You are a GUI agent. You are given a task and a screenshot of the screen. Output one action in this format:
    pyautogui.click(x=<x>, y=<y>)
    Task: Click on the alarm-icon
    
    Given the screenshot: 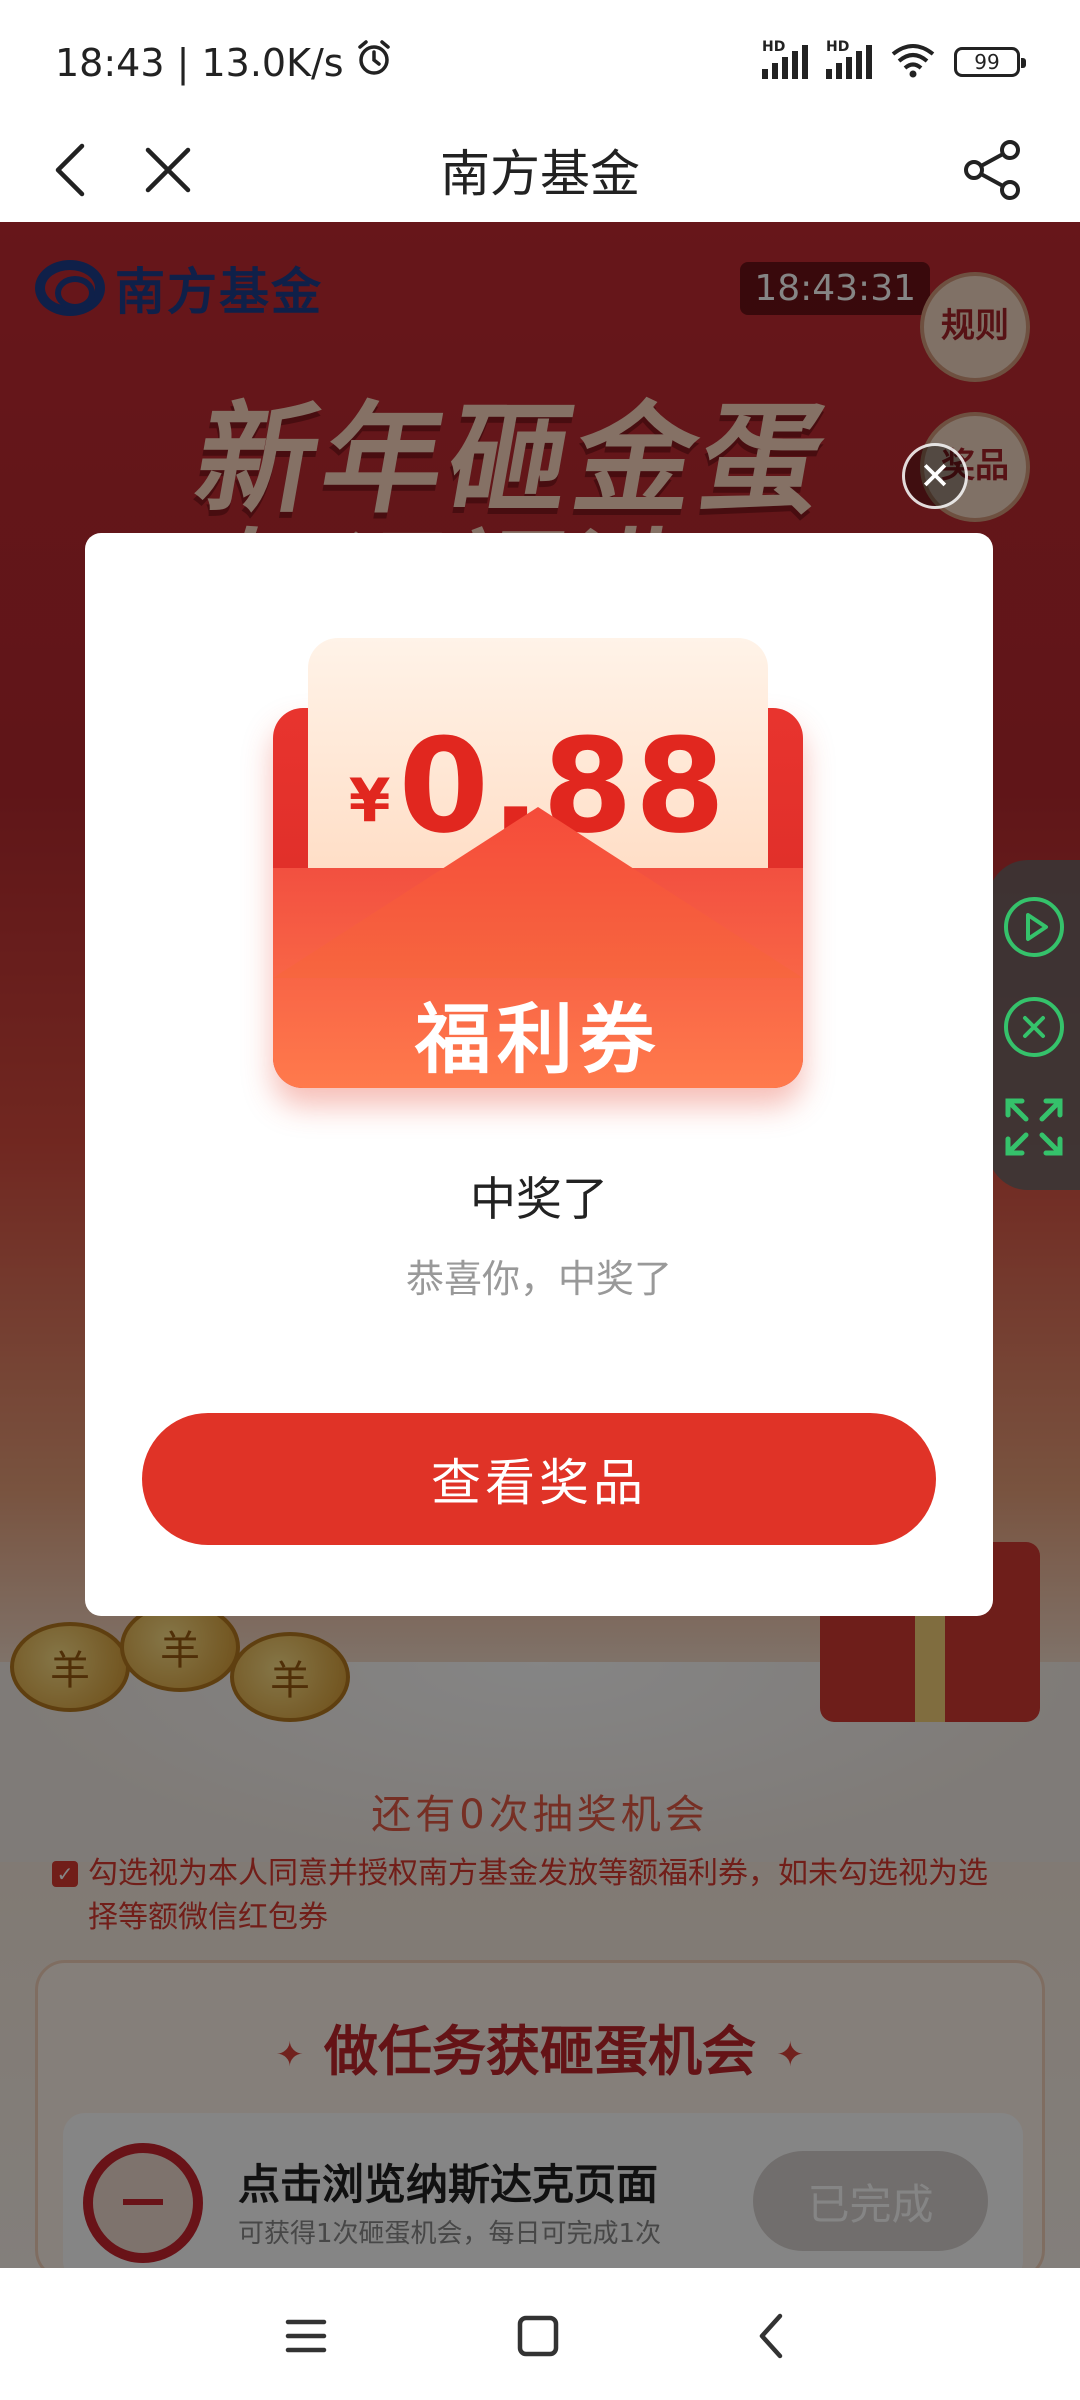 What is the action you would take?
    pyautogui.click(x=374, y=62)
    